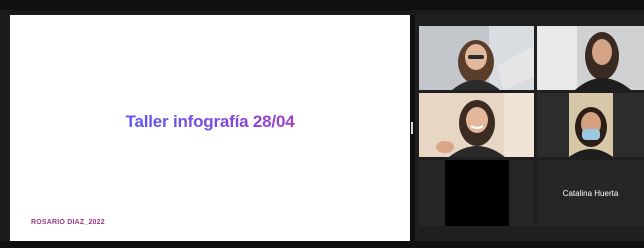 This screenshot has width=644, height=248. I want to click on video-off-area, so click(477, 193).